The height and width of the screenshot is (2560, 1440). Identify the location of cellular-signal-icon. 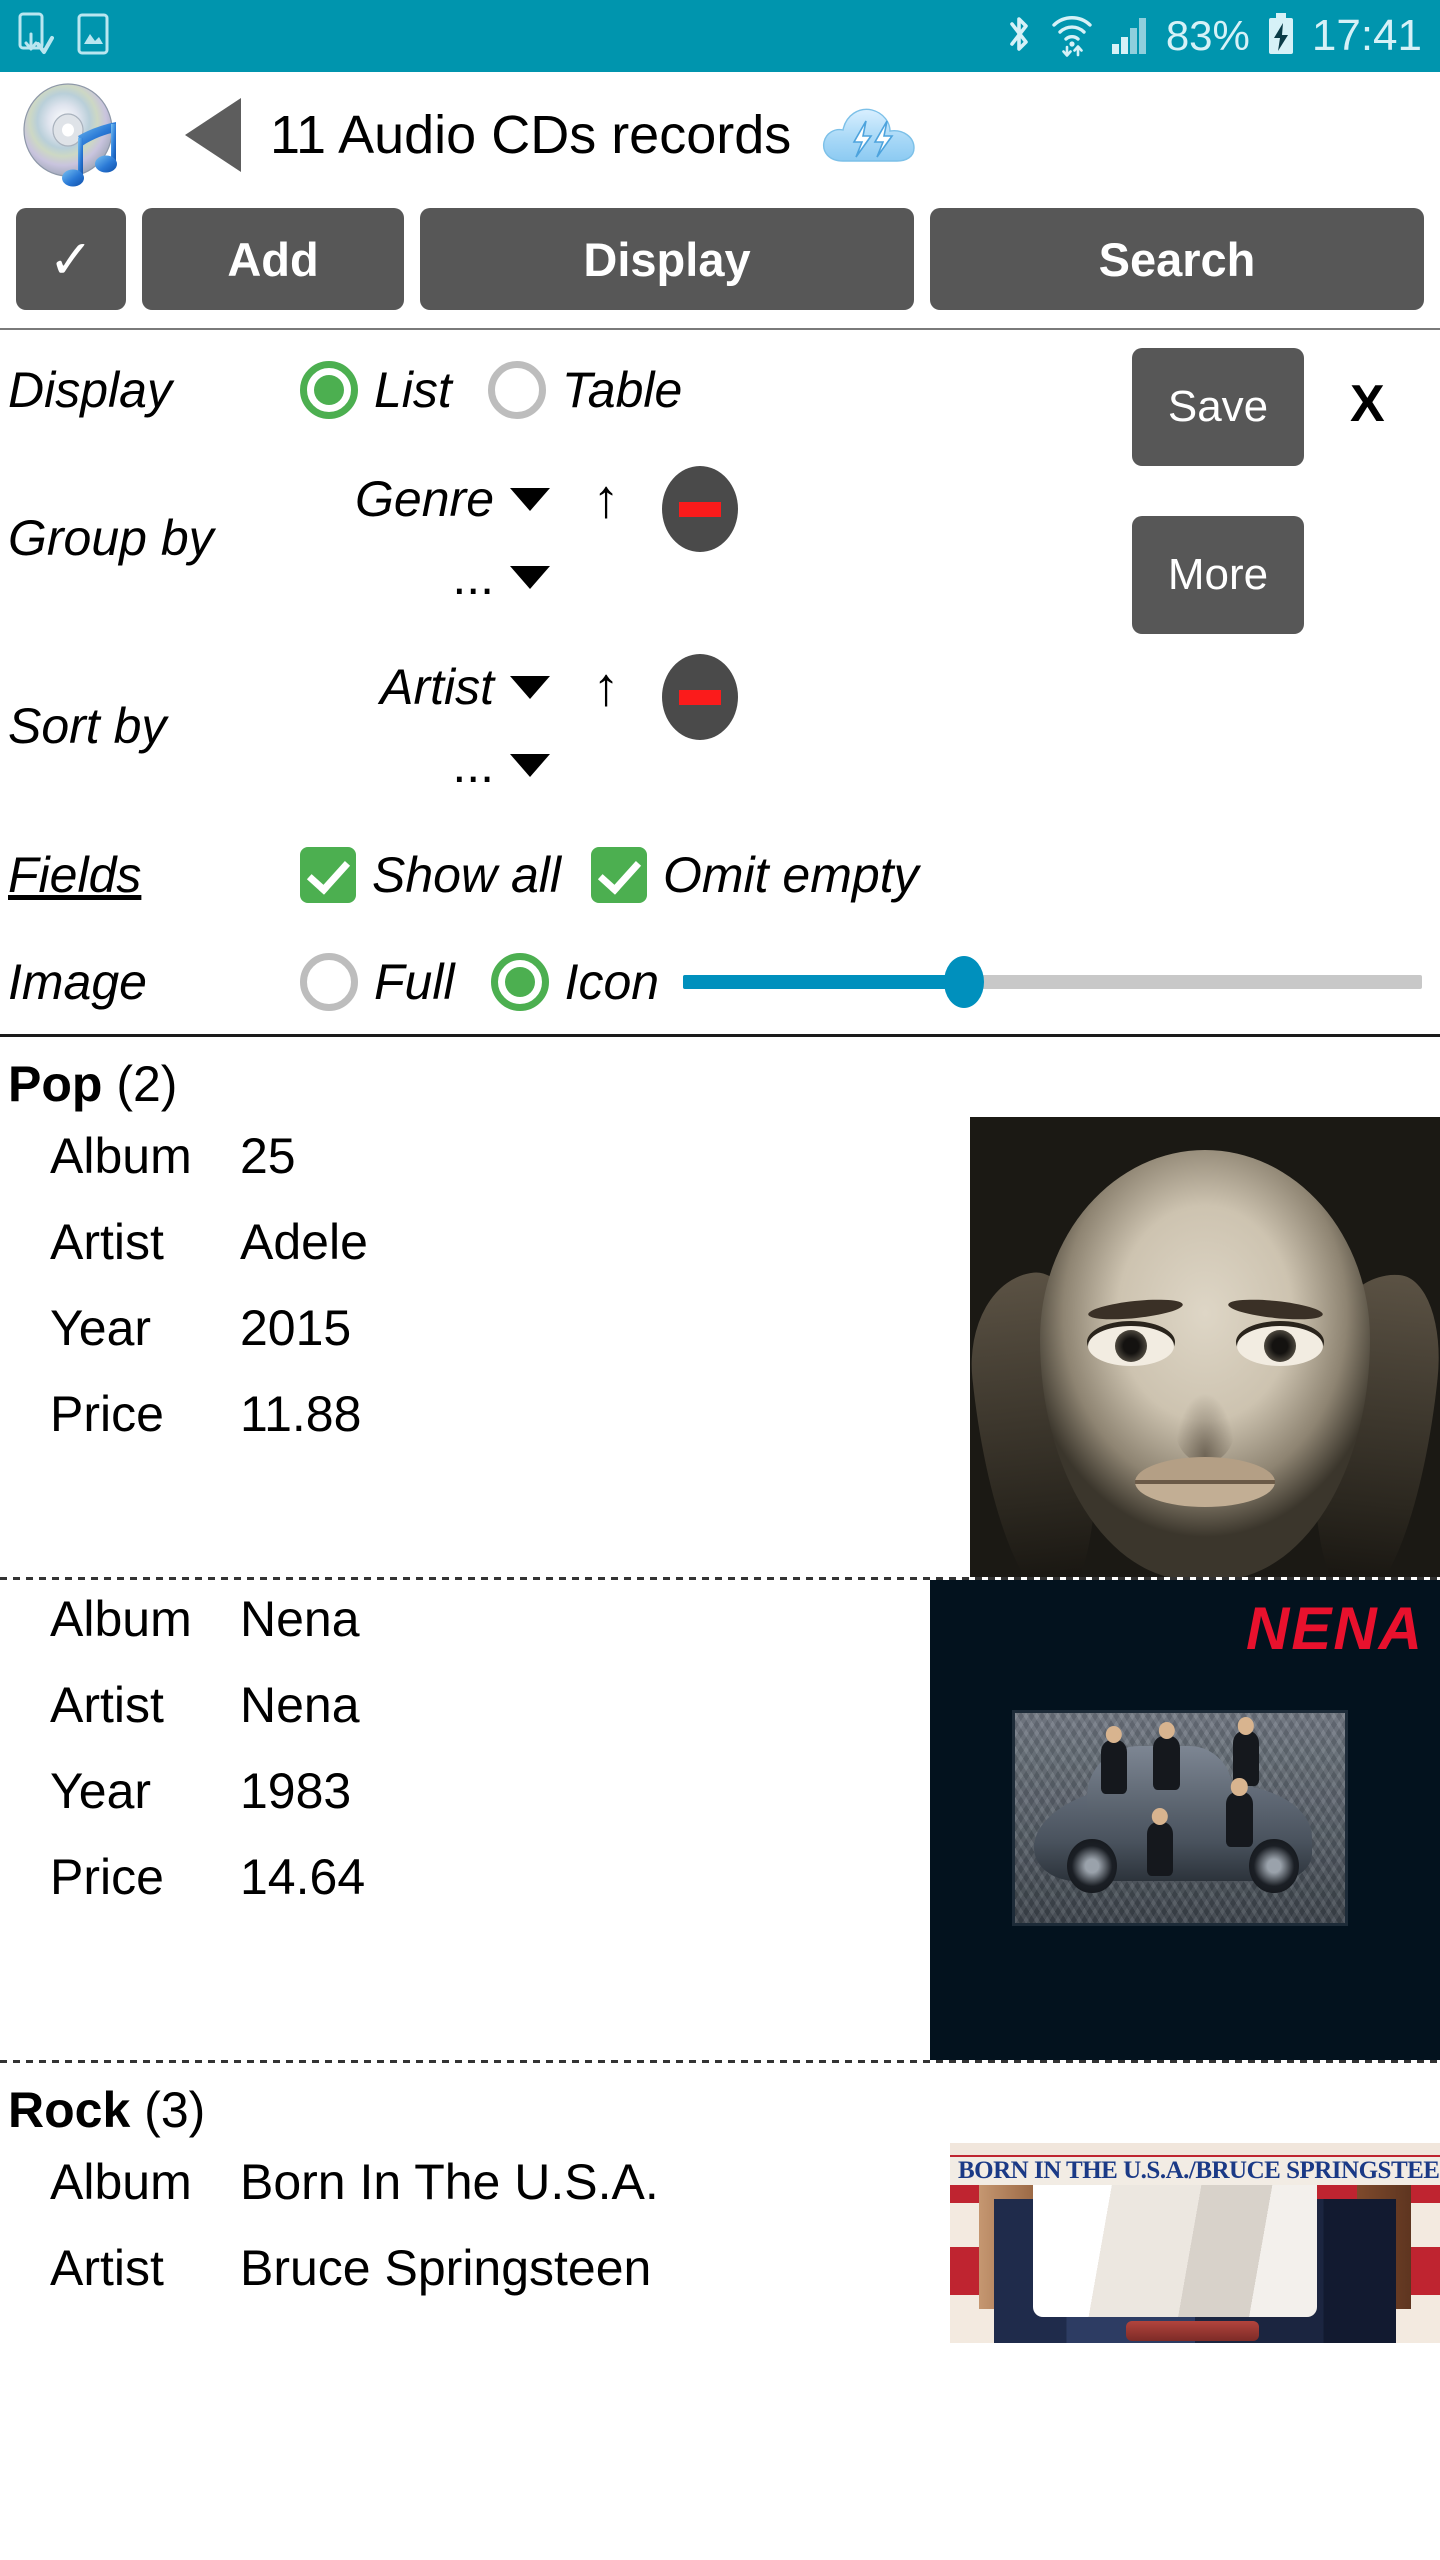
(1130, 36).